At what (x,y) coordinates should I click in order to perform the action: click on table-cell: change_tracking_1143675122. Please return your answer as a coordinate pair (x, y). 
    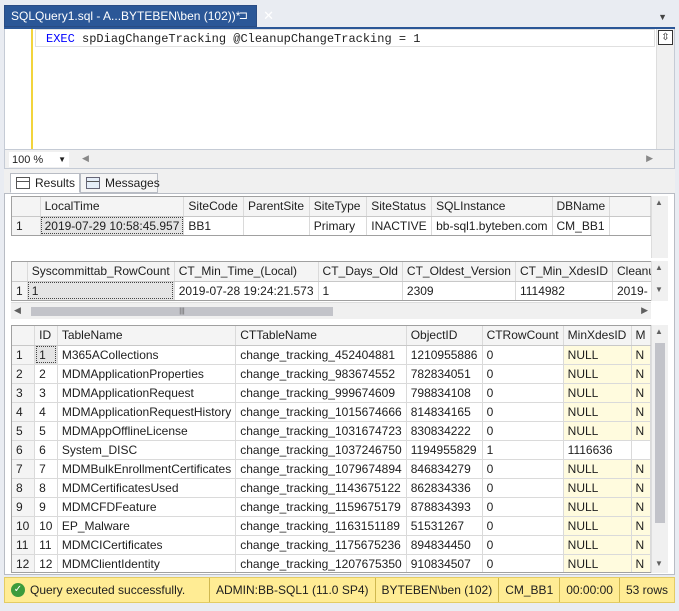
    Looking at the image, I should click on (321, 488).